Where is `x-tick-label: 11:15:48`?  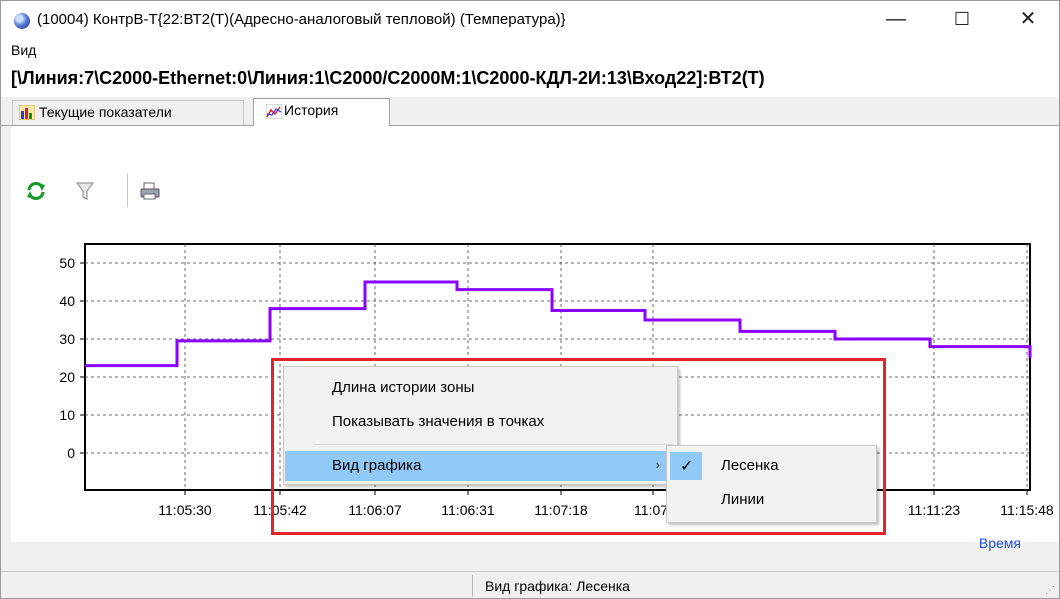 x-tick-label: 11:15:48 is located at coordinates (1027, 510).